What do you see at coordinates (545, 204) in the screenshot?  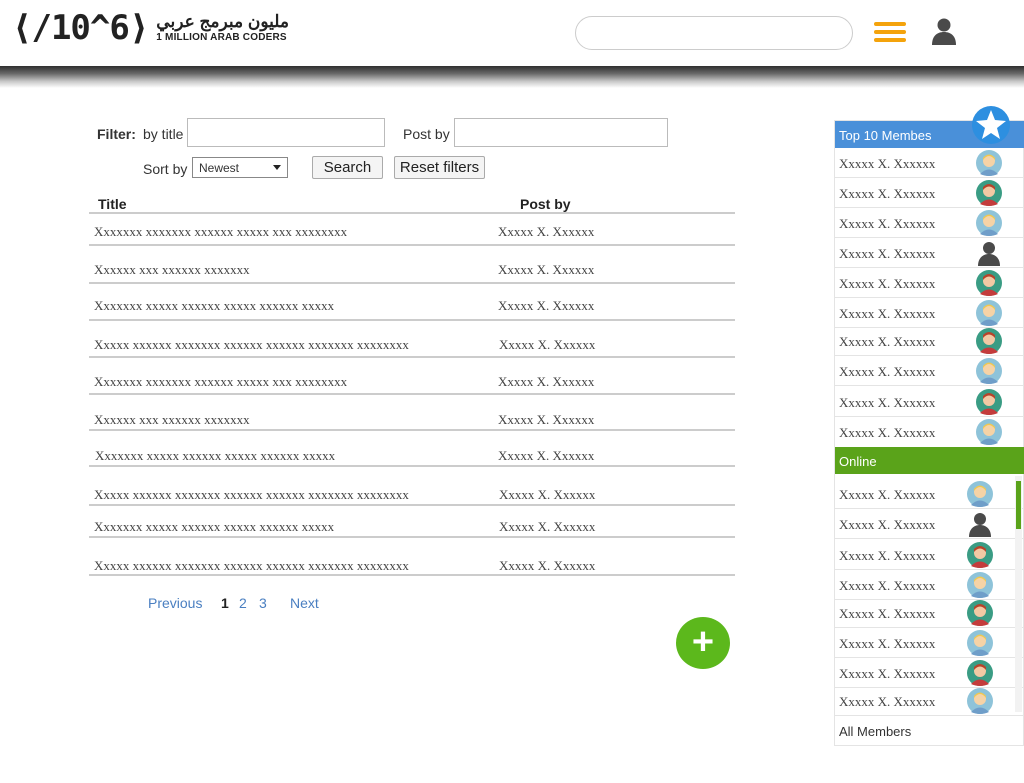 I see `column-header-post-by: Post by` at bounding box center [545, 204].